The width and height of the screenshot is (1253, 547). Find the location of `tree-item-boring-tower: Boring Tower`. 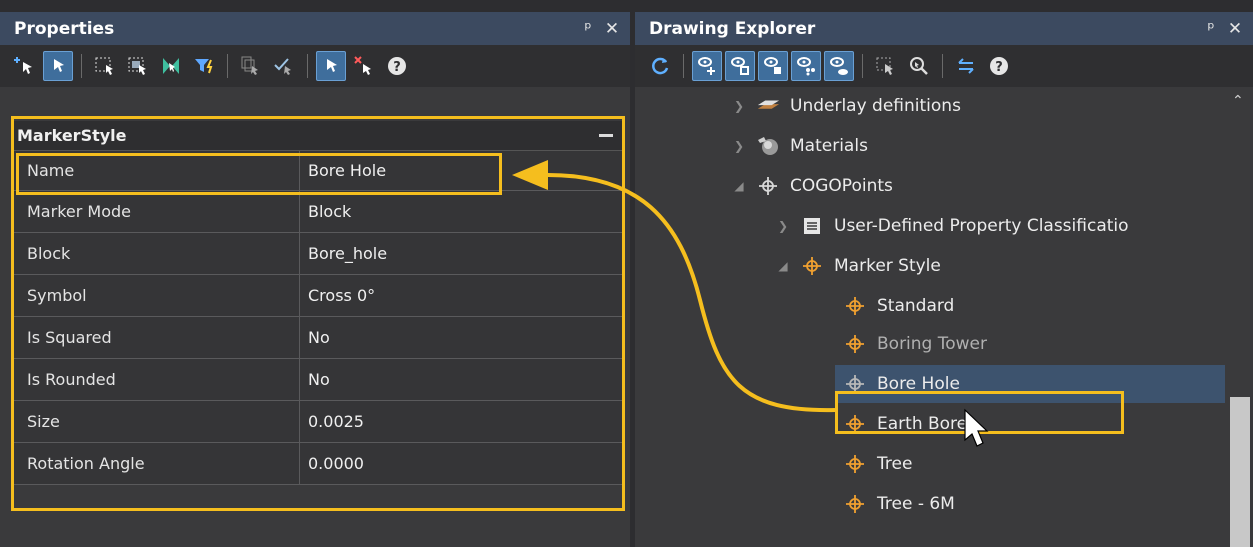

tree-item-boring-tower: Boring Tower is located at coordinates (915, 344).